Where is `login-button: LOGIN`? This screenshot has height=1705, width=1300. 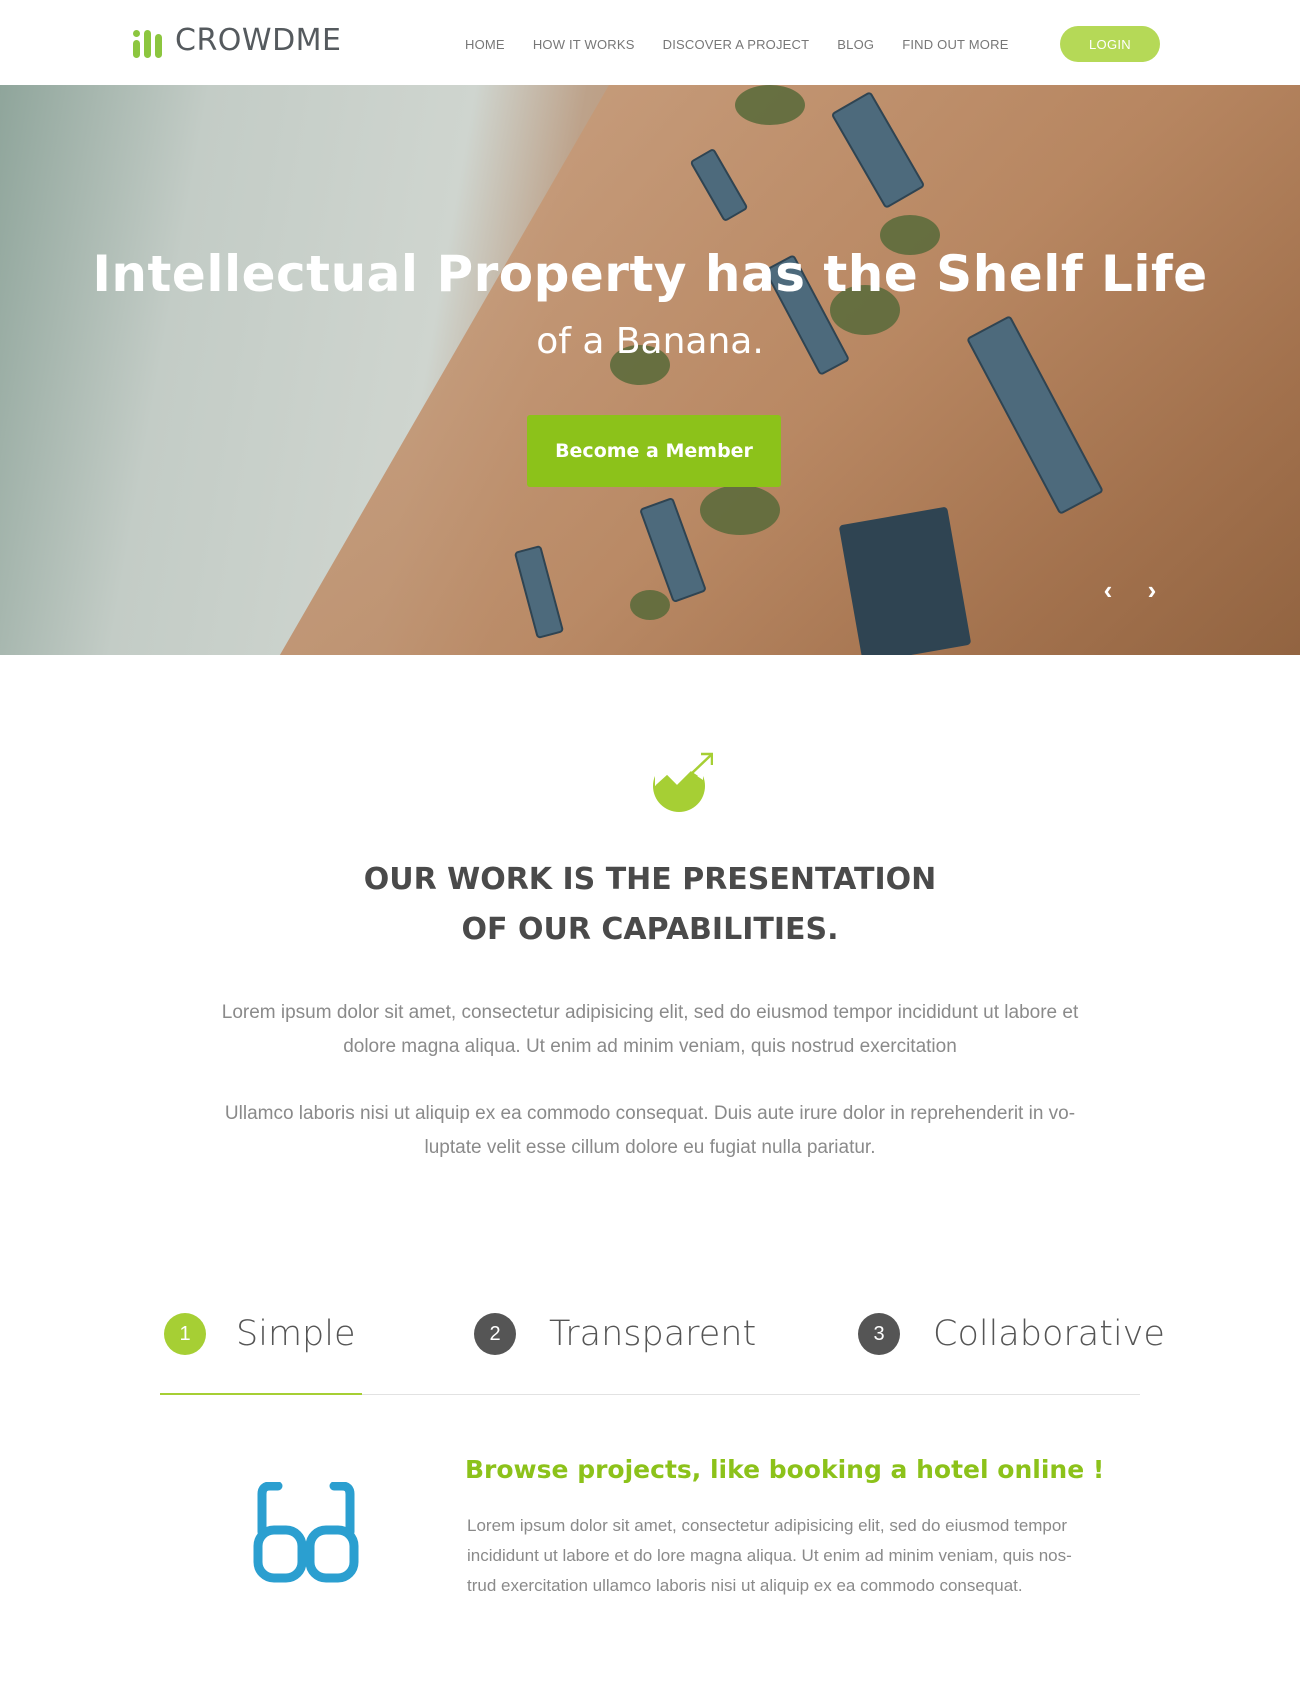
login-button: LOGIN is located at coordinates (1110, 44).